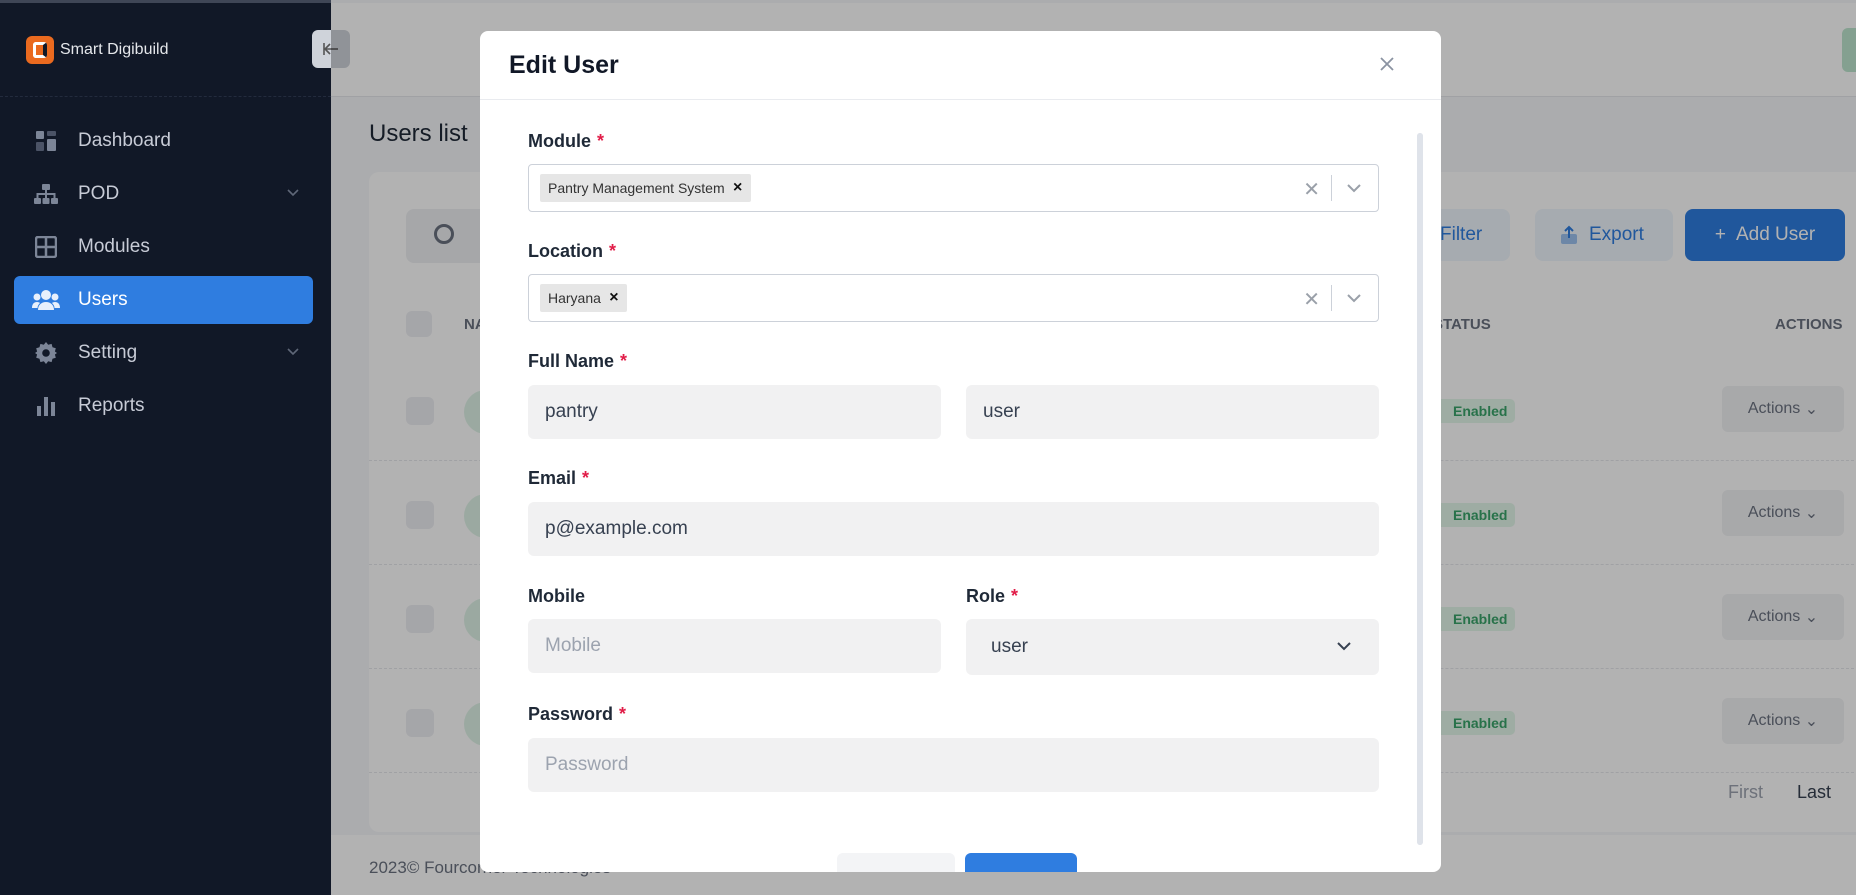  What do you see at coordinates (734, 412) in the screenshot?
I see `first-name-field: pantry` at bounding box center [734, 412].